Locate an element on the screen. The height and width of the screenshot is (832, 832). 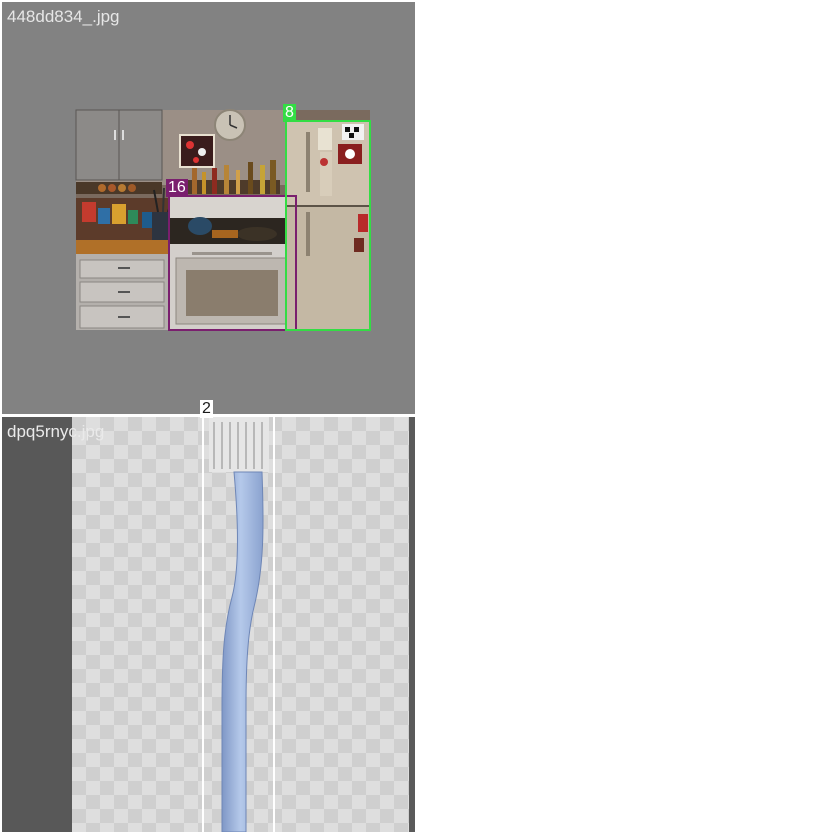
bounding-box-id-tag: 8 is located at coordinates (289, 113).